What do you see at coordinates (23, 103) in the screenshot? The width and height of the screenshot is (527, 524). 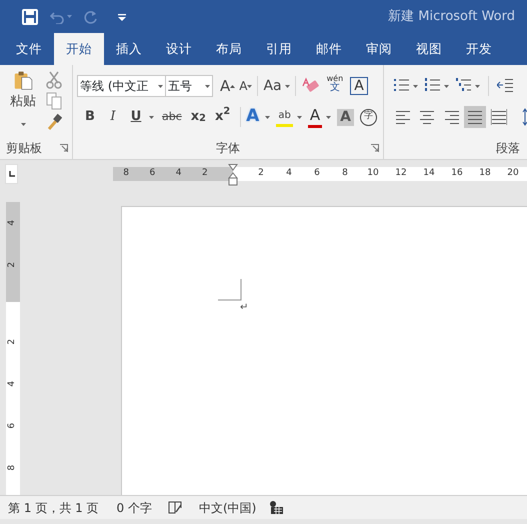 I see `paste-button: 粘贴` at bounding box center [23, 103].